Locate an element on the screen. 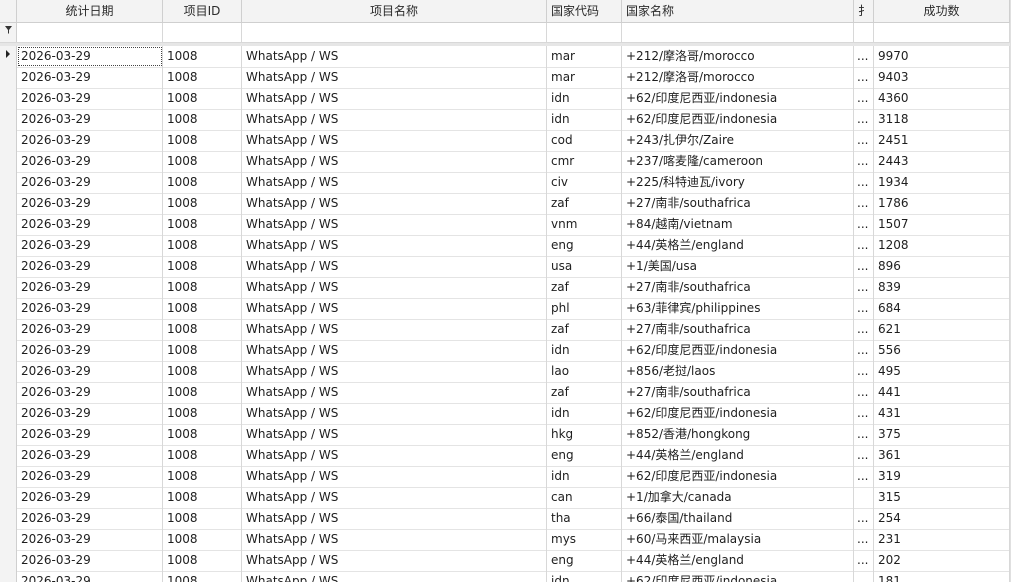 The width and height of the screenshot is (1018, 582). cell-country-code: mys is located at coordinates (584, 539).